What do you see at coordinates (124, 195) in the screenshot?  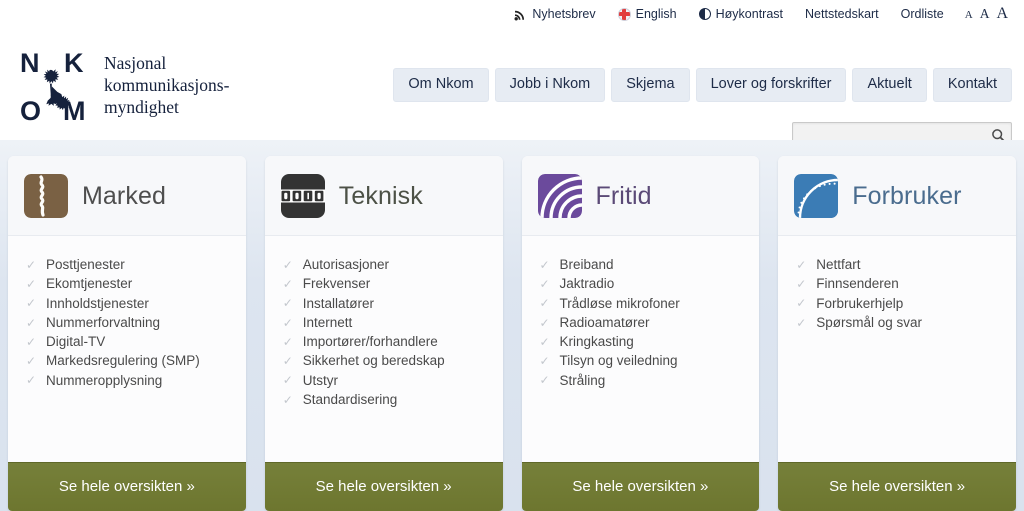 I see `card-title: Marked` at bounding box center [124, 195].